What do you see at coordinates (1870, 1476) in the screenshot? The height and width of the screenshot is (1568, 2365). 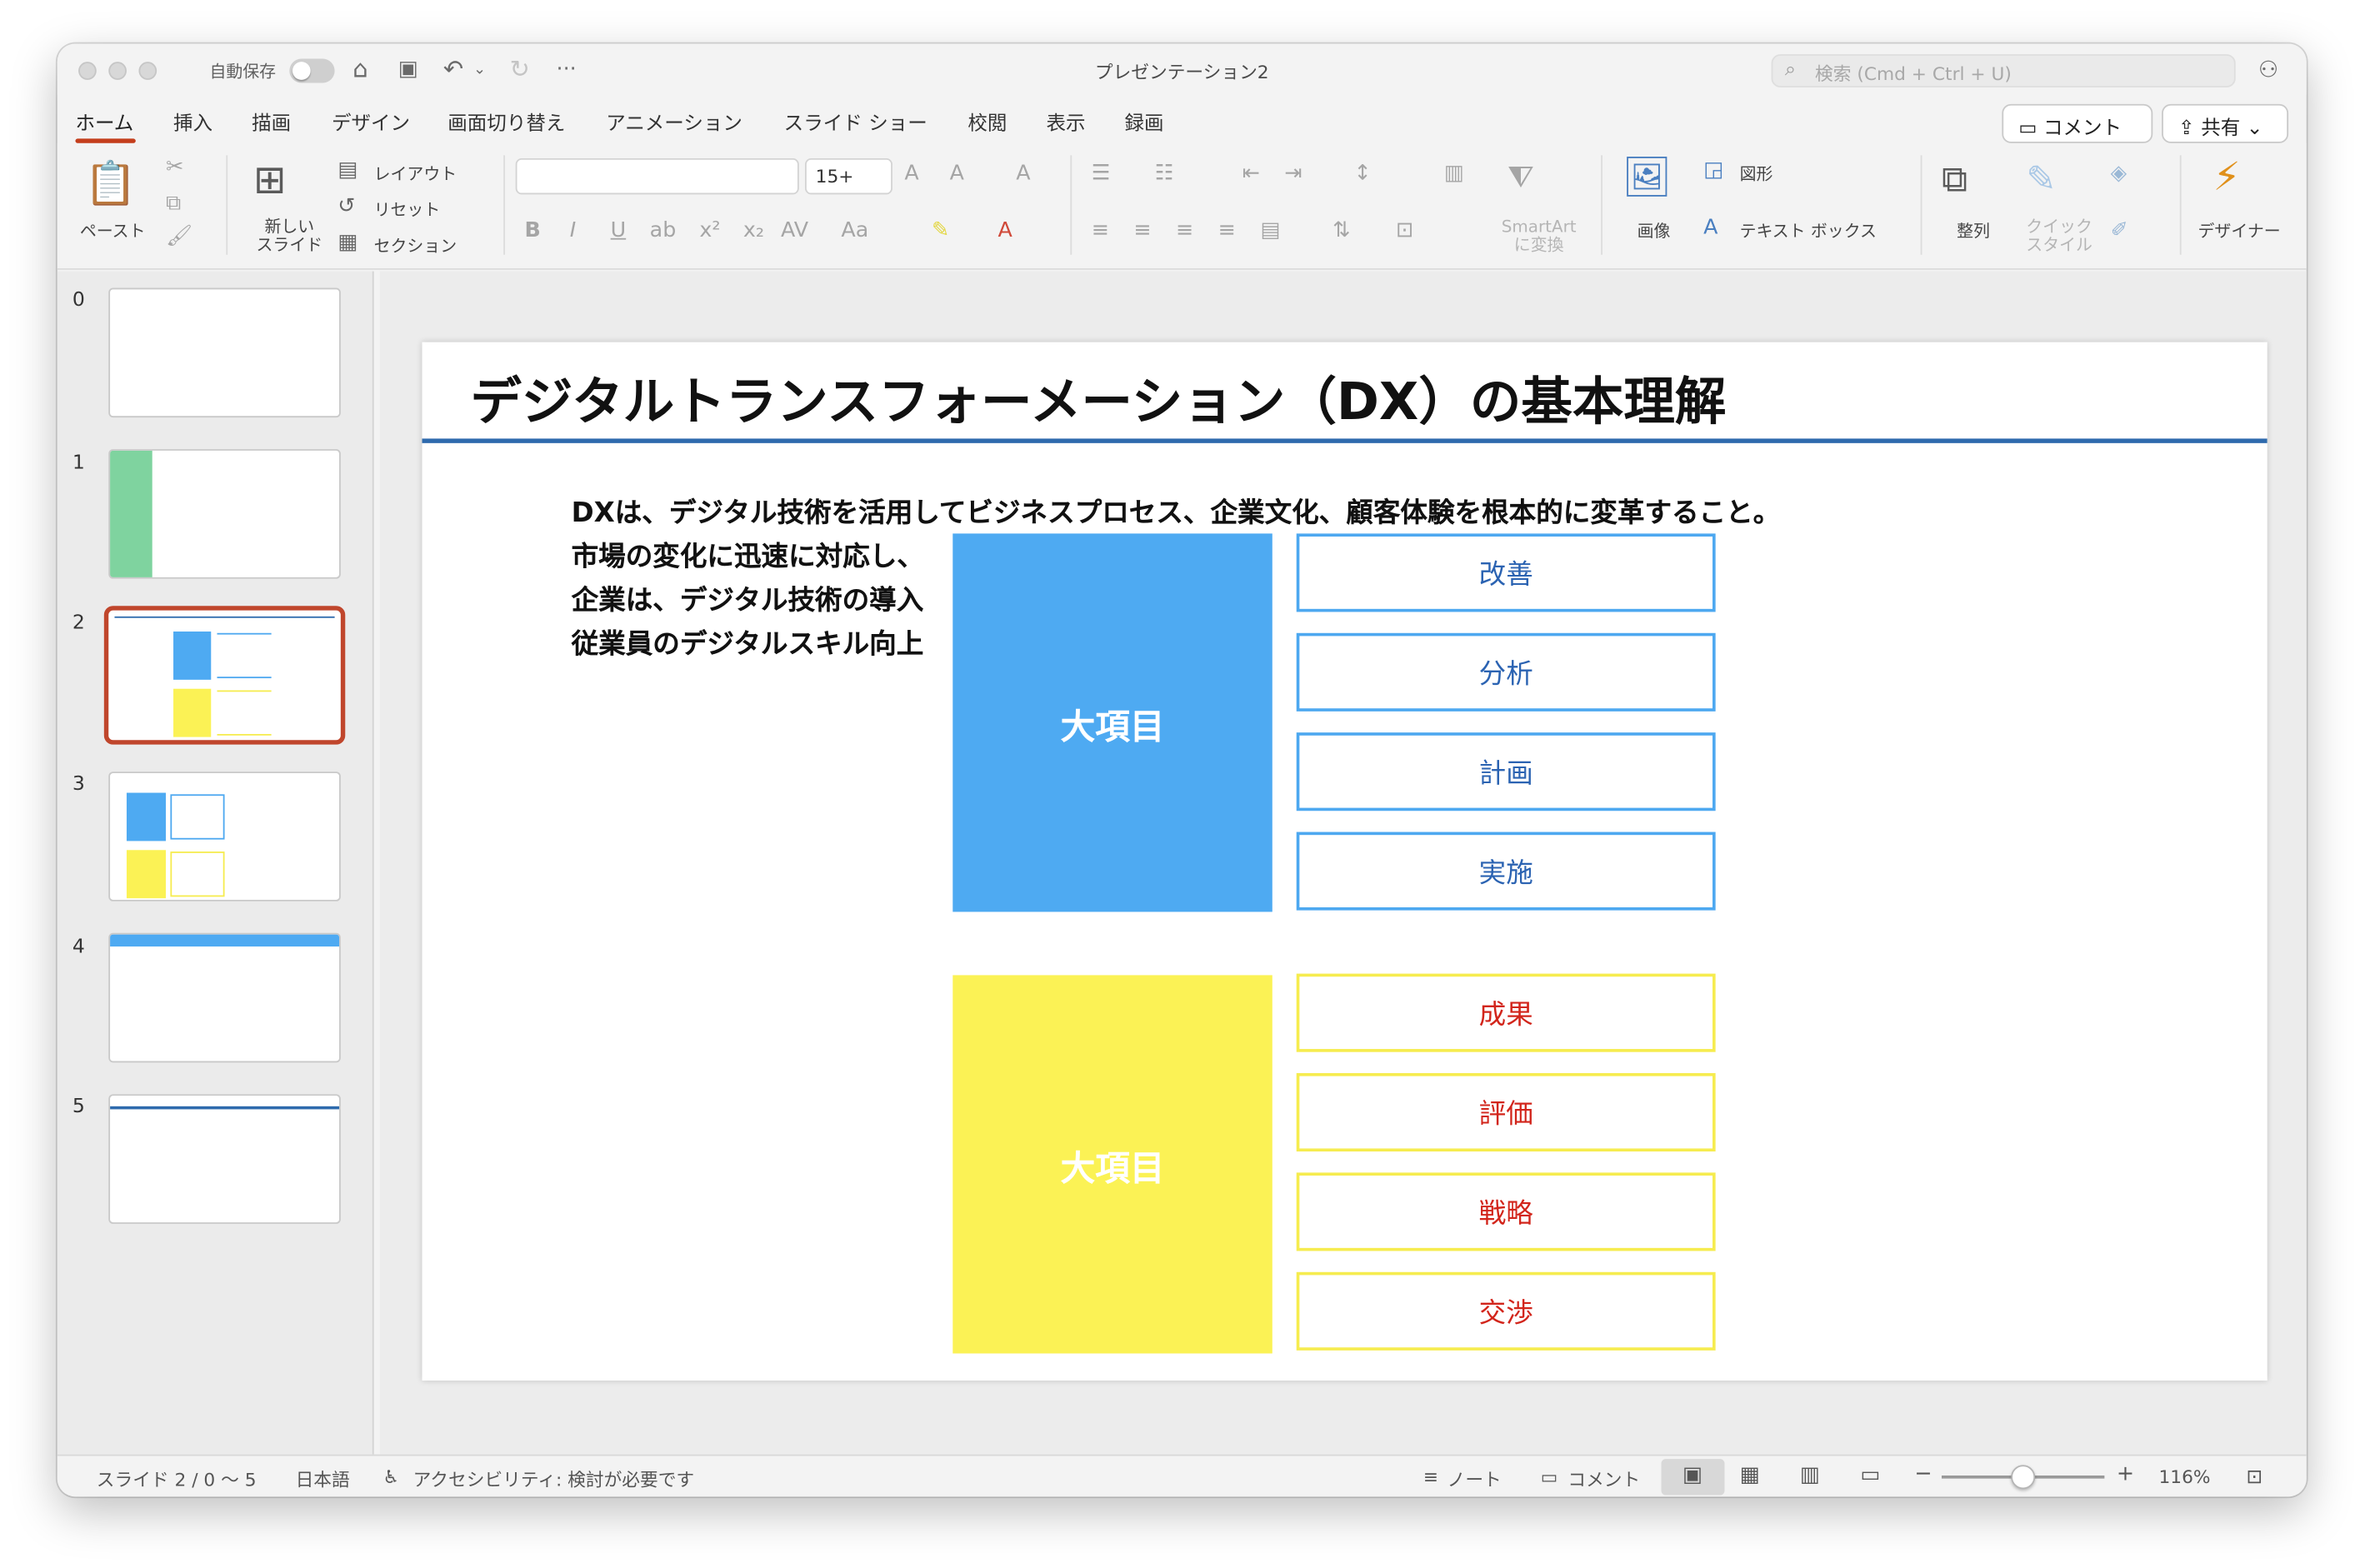 I see `slideshow-icon: ▭` at bounding box center [1870, 1476].